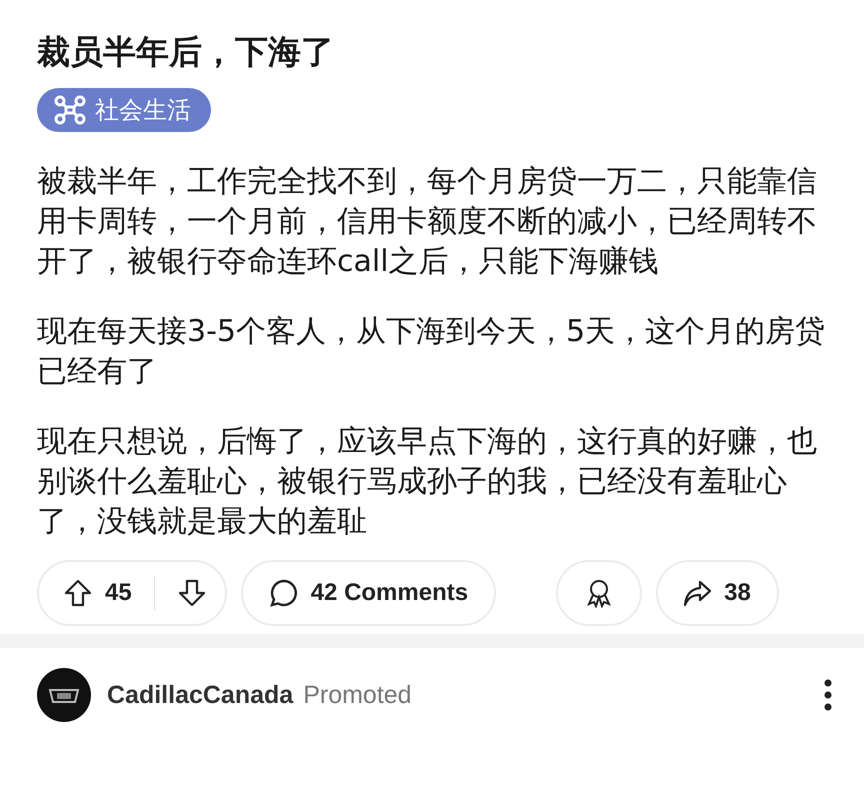  What do you see at coordinates (697, 593) in the screenshot?
I see `share-arrow-icon` at bounding box center [697, 593].